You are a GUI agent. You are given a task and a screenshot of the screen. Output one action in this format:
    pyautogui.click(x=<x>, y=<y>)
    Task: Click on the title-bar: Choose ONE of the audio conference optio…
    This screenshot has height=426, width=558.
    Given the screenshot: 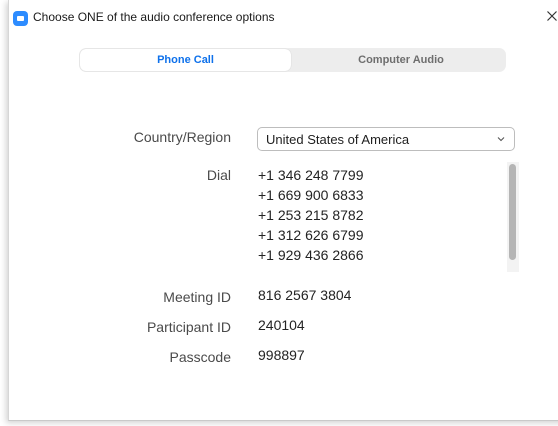 What is the action you would take?
    pyautogui.click(x=283, y=18)
    